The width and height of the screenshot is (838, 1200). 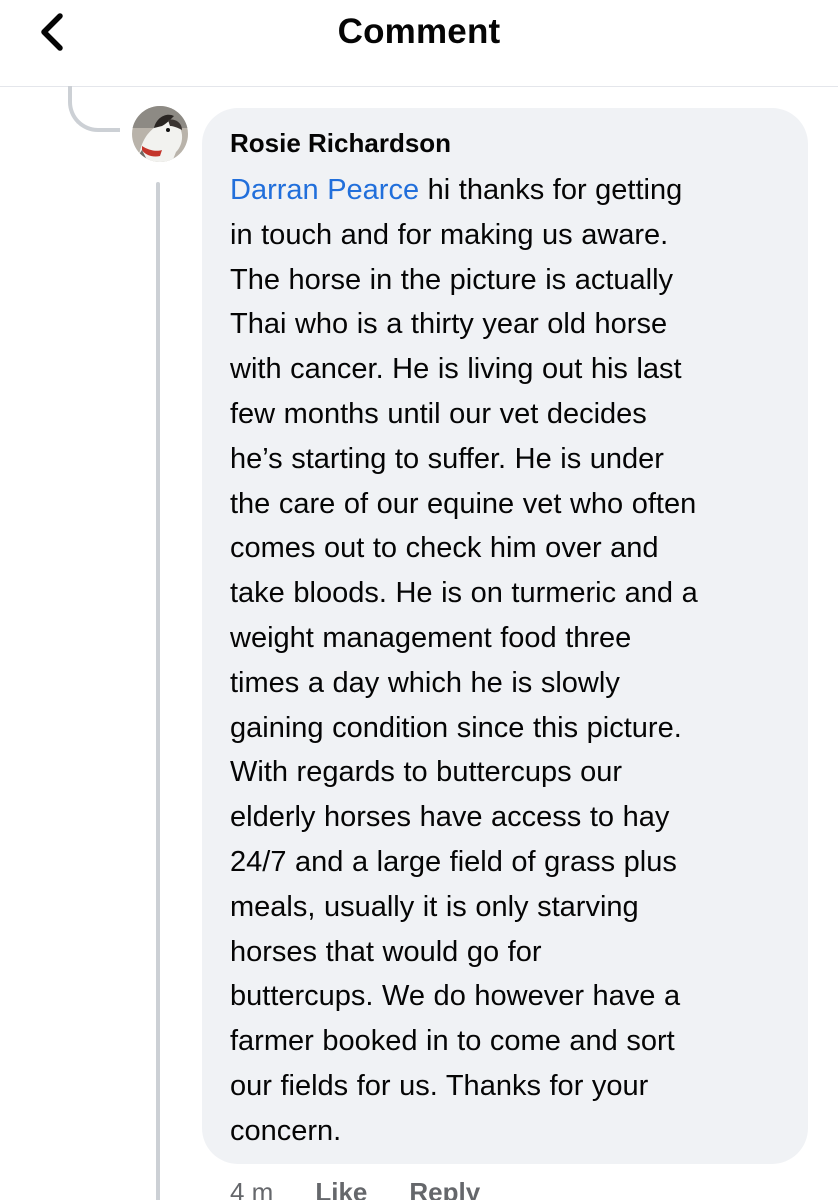 What do you see at coordinates (286, 1130) in the screenshot?
I see `comment-line: concern.` at bounding box center [286, 1130].